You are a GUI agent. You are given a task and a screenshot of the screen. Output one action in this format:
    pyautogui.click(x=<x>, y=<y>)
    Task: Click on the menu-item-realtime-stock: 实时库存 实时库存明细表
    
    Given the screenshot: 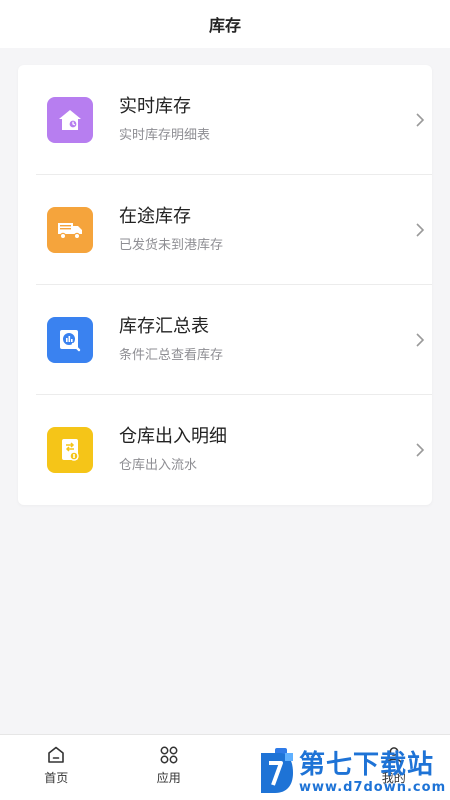 What is the action you would take?
    pyautogui.click(x=234, y=120)
    